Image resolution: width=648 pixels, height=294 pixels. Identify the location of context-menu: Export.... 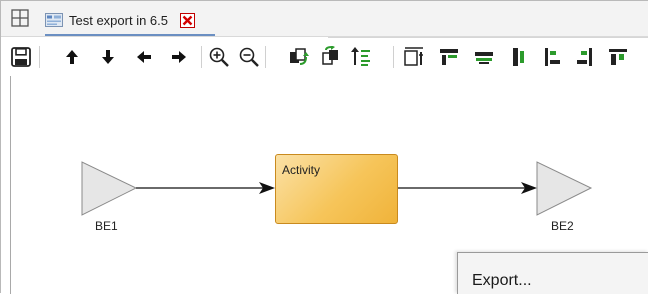
(552, 273).